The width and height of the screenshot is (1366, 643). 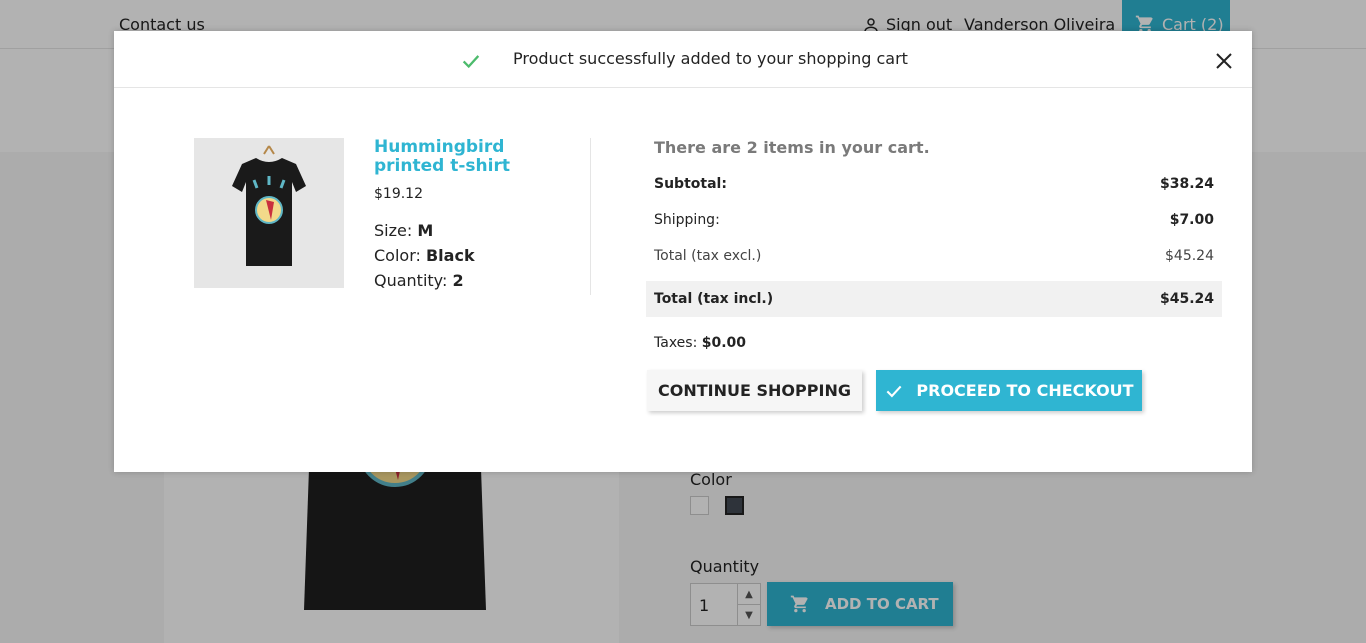 What do you see at coordinates (708, 256) in the screenshot?
I see `total-excl-label: Total (tax excl.)` at bounding box center [708, 256].